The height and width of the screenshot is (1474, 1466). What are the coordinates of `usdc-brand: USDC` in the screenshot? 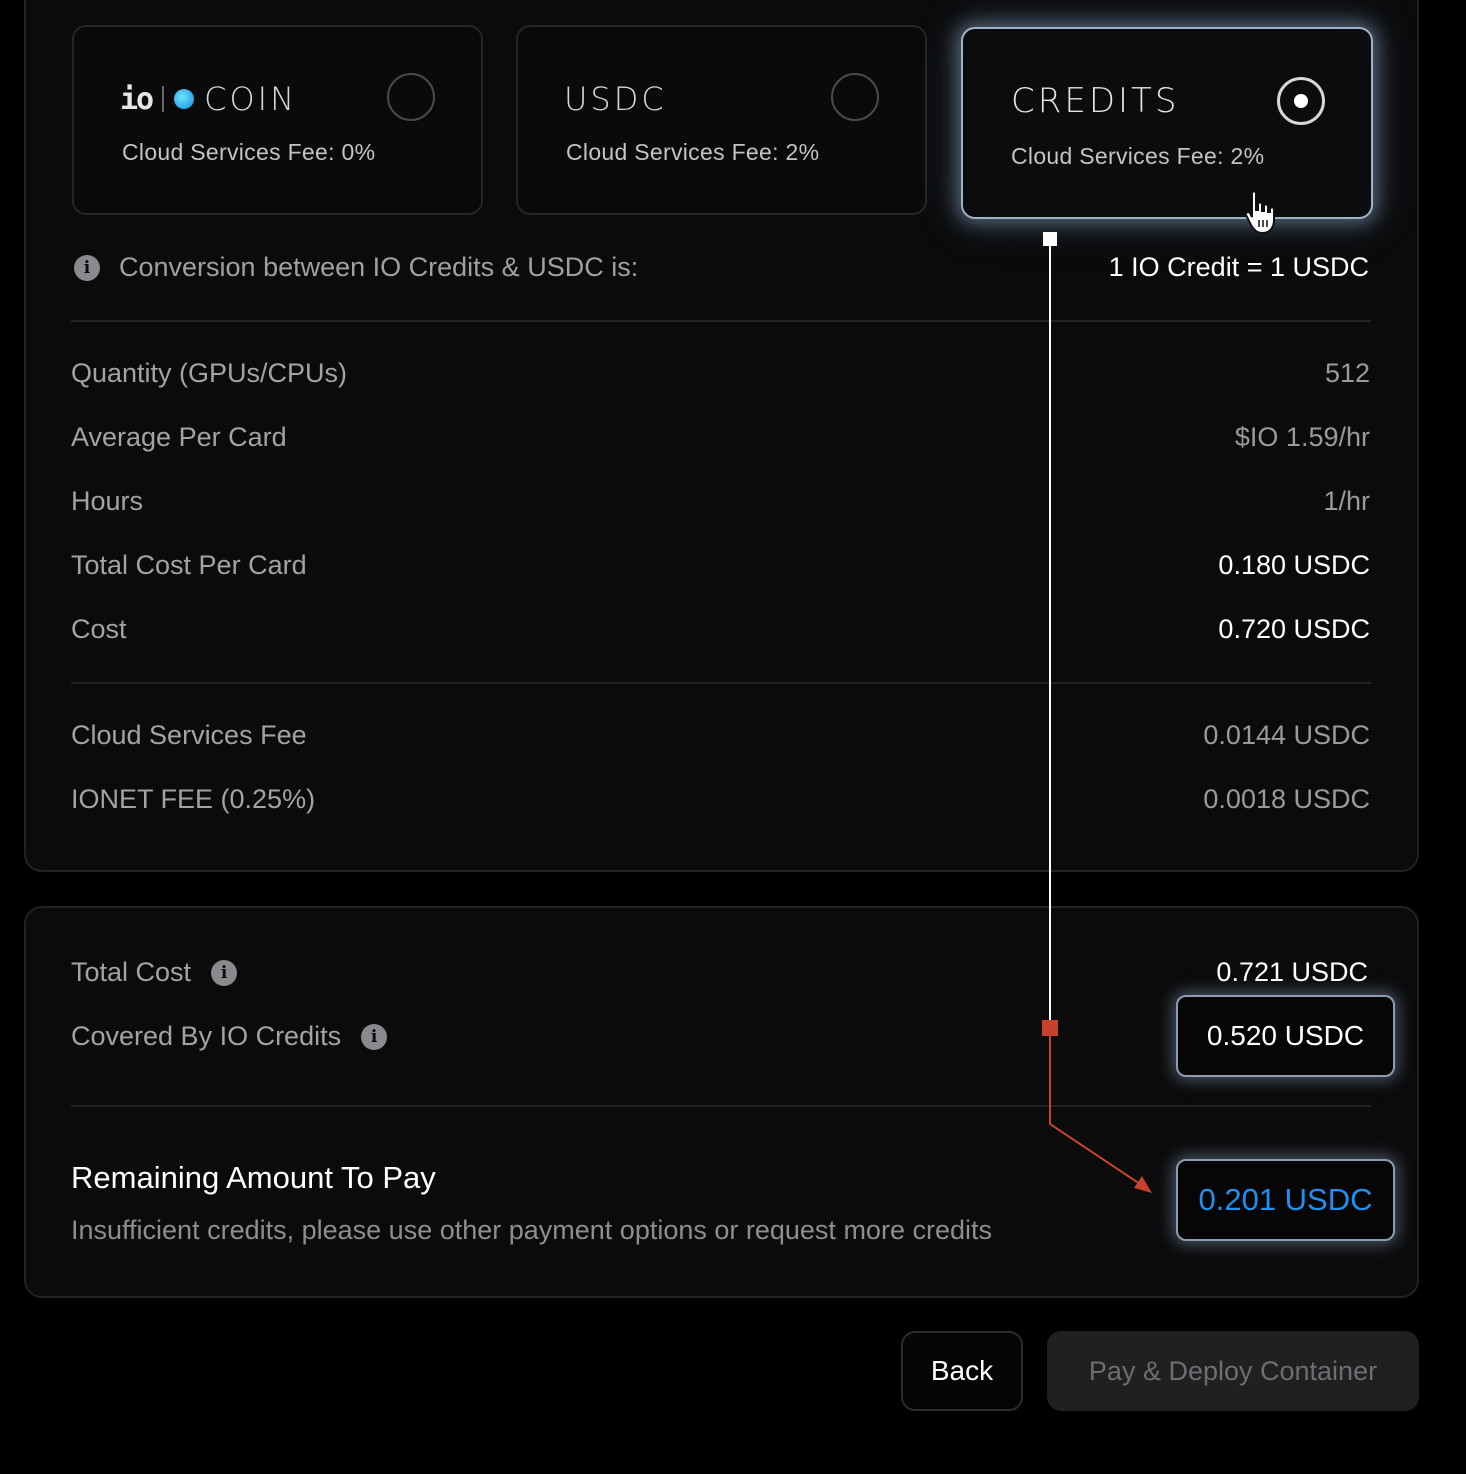 It's located at (615, 99).